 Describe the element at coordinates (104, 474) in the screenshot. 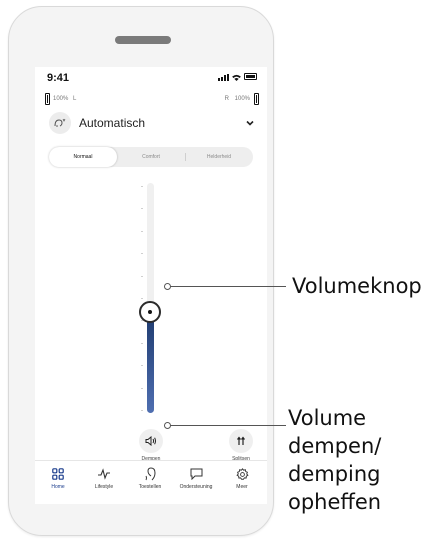

I see `activity-icon` at that location.